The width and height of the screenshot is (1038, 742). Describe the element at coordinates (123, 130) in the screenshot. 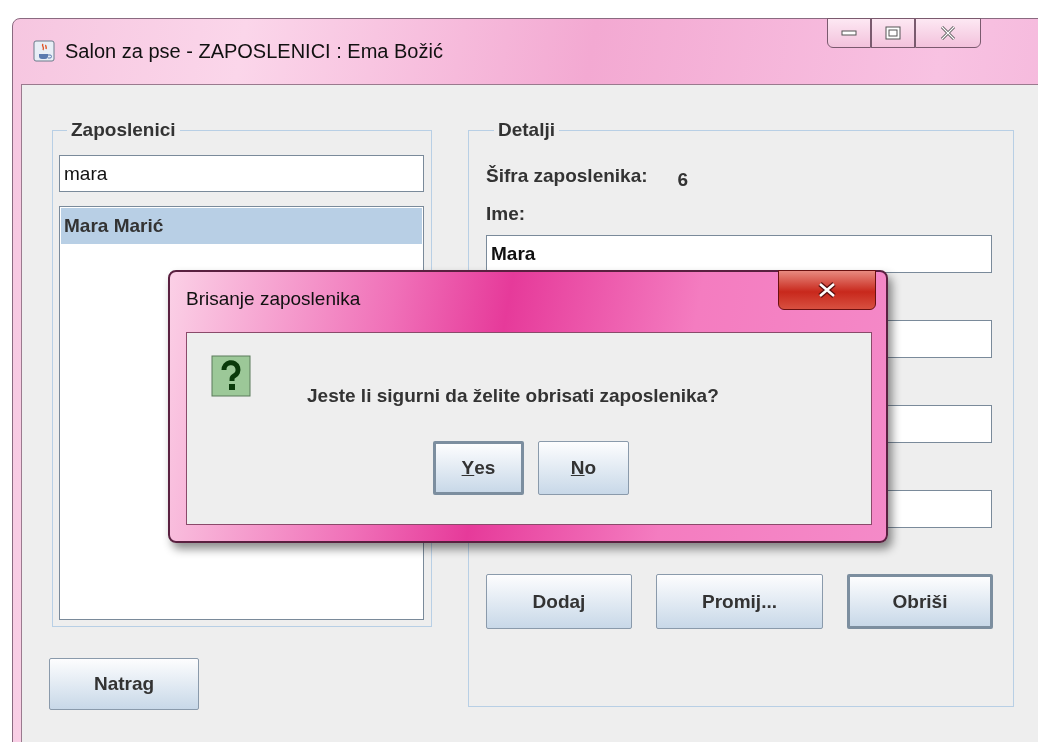

I see `group-title: Zaposlenici` at that location.